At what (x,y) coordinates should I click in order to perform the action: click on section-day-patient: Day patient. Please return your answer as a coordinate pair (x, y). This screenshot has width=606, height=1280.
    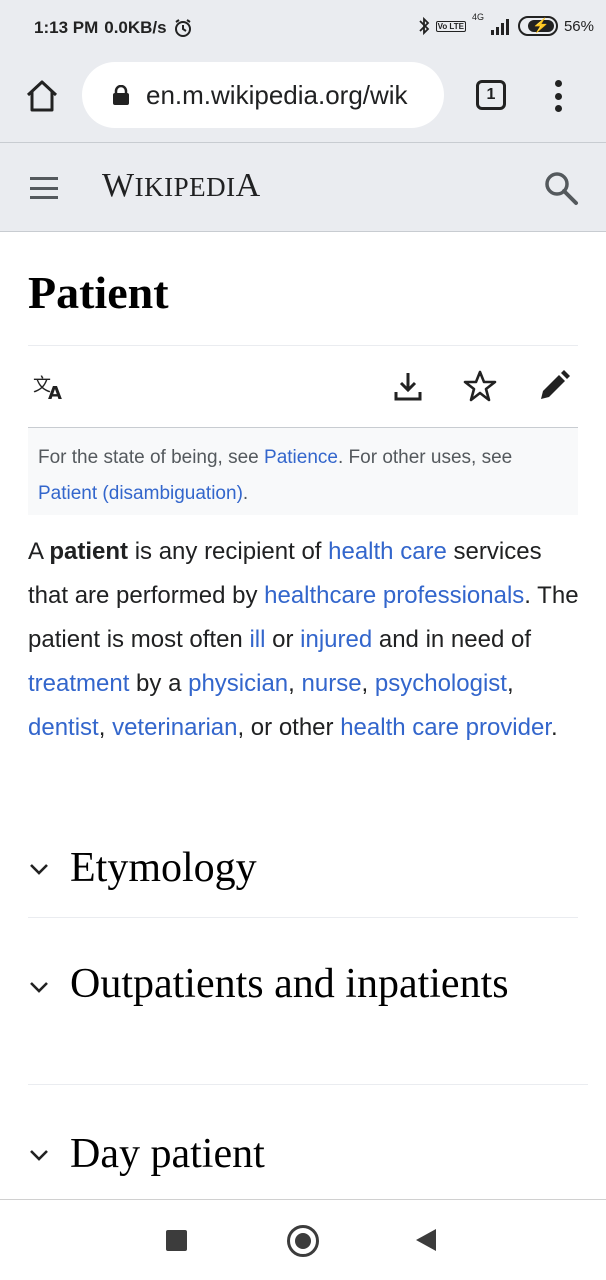
    Looking at the image, I should click on (303, 1156).